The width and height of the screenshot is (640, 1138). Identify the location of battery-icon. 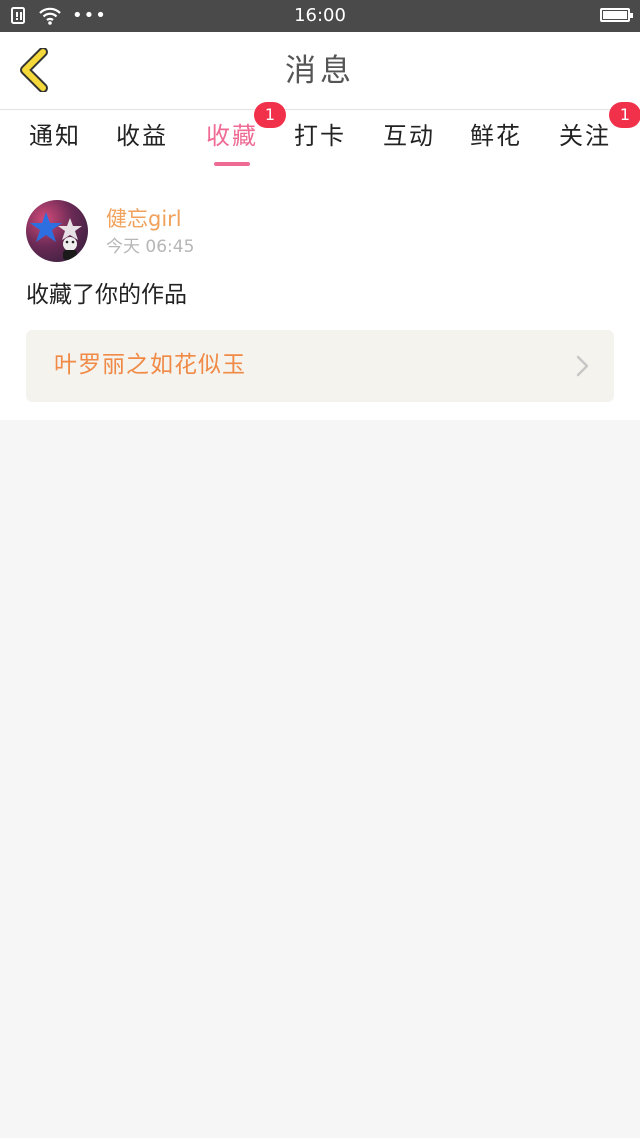
(616, 15).